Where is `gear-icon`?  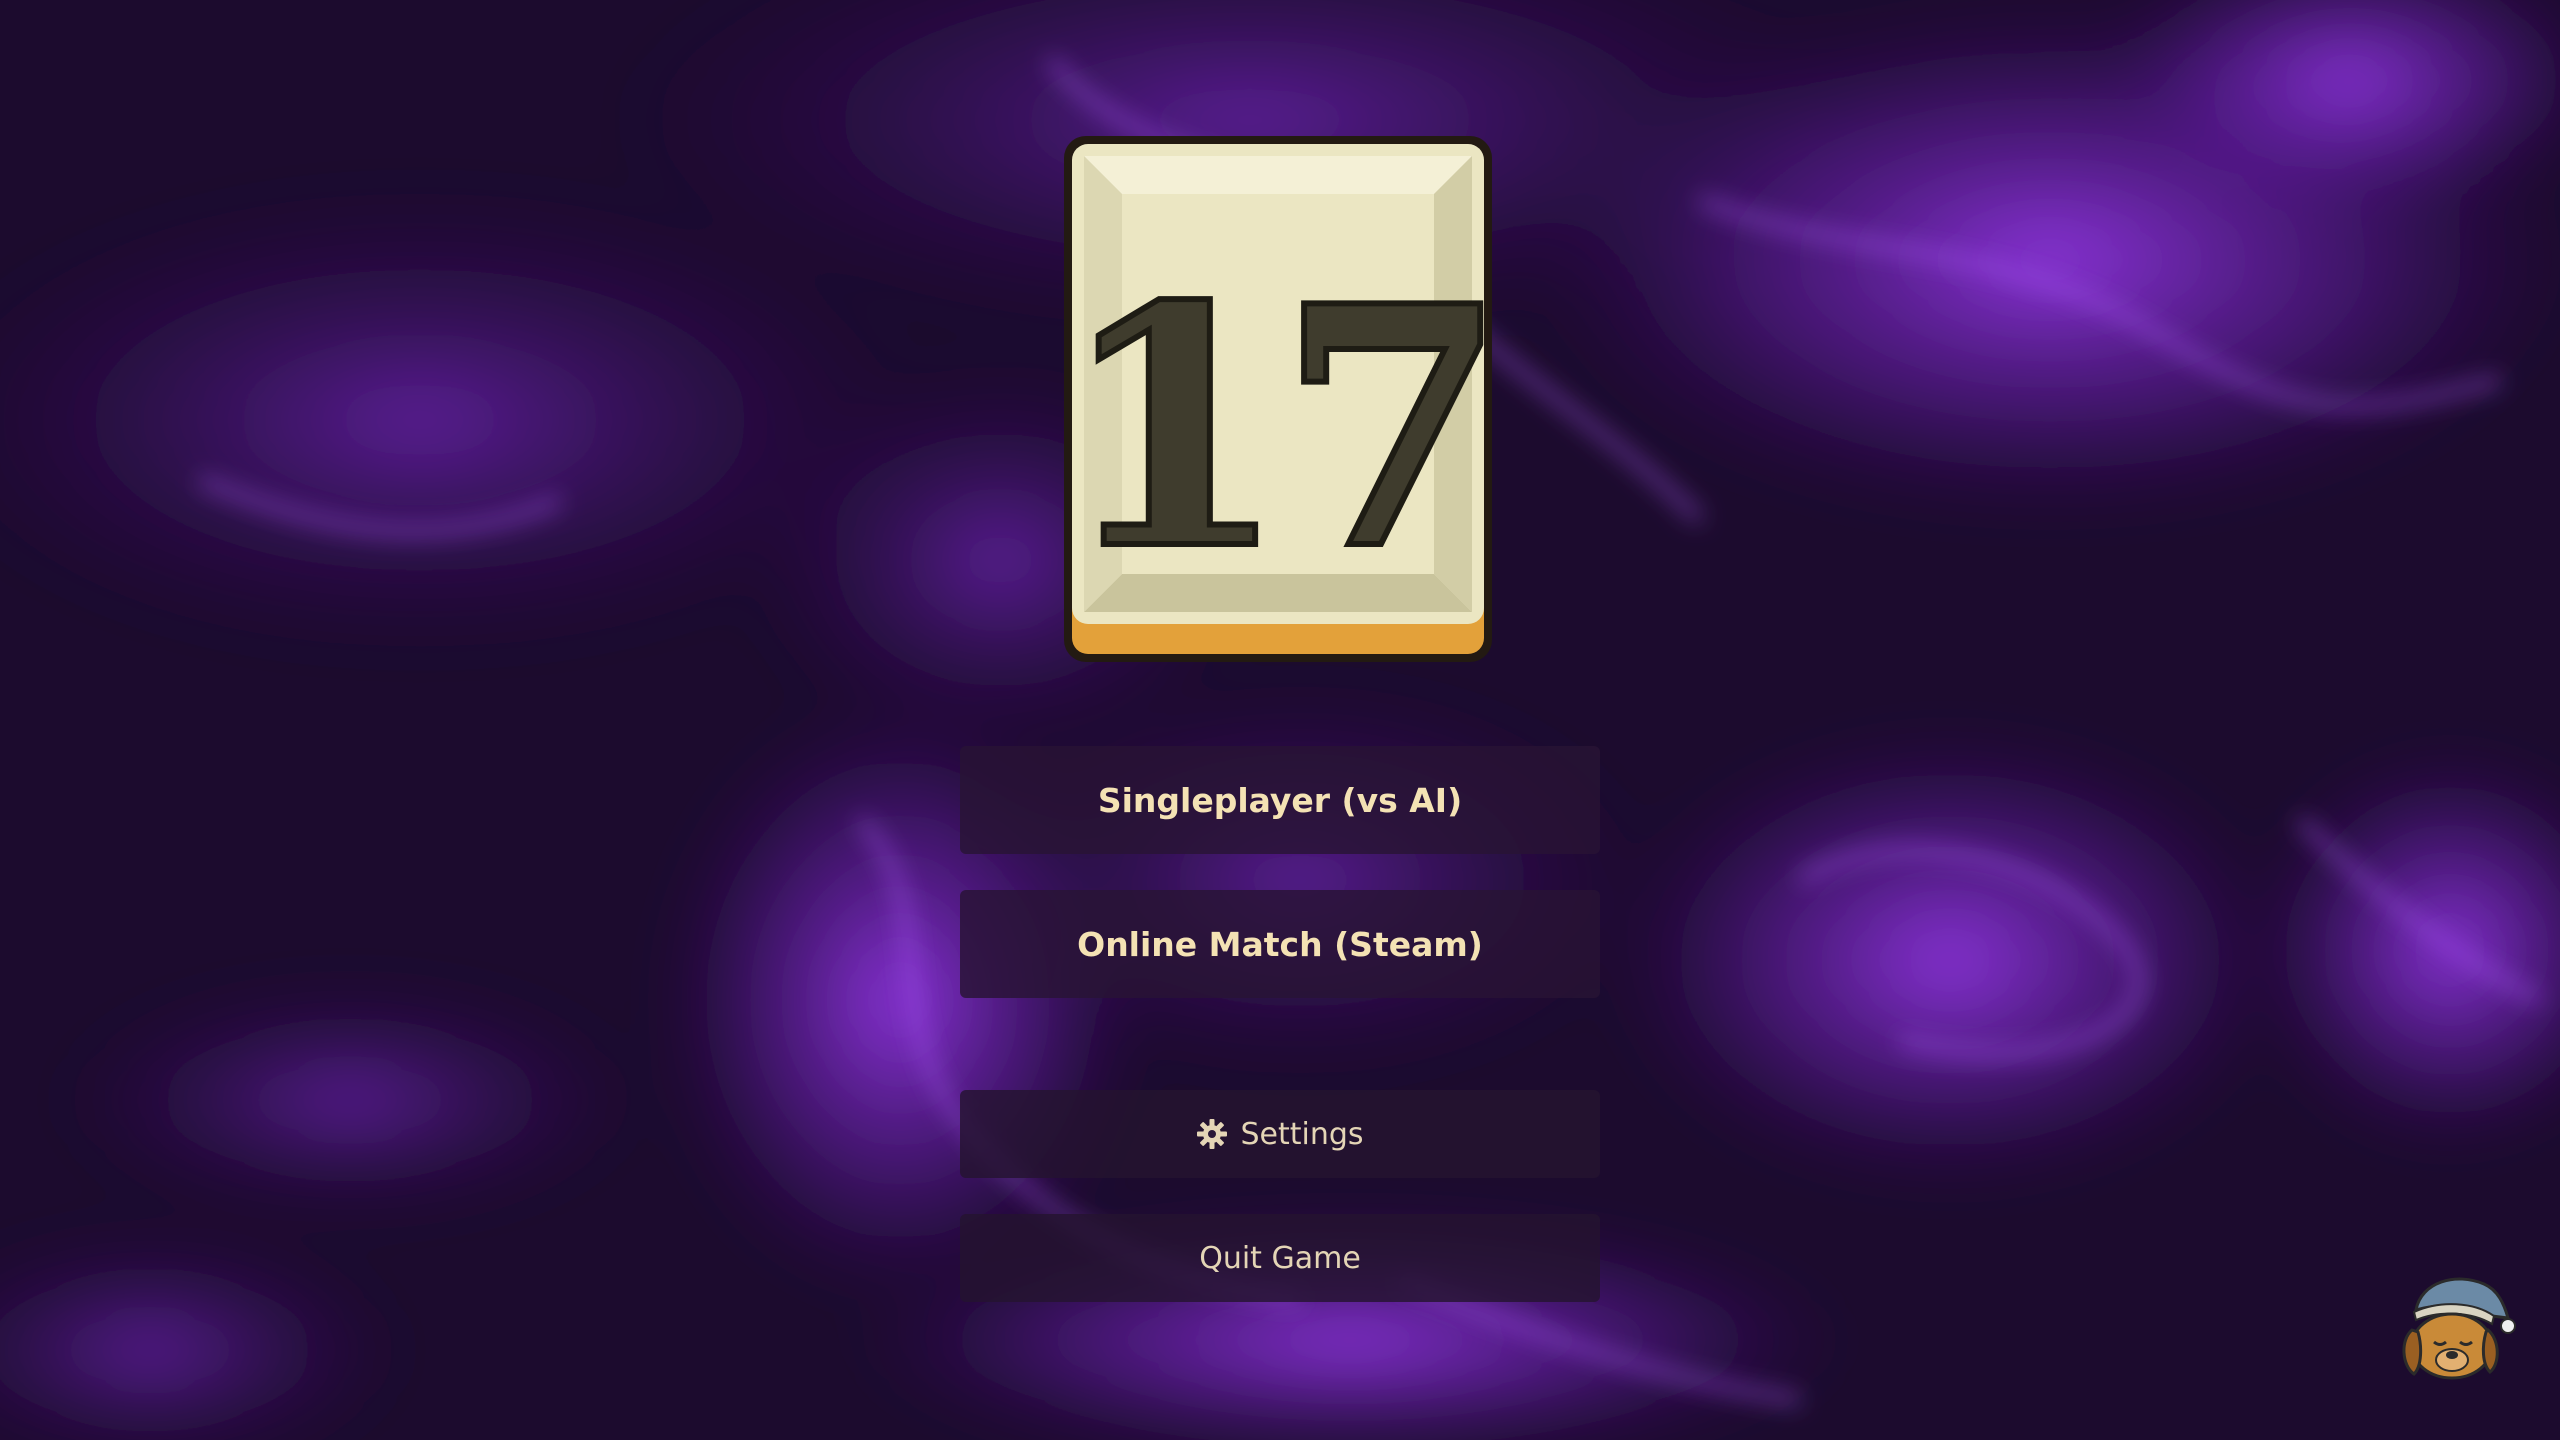 gear-icon is located at coordinates (1212, 1134).